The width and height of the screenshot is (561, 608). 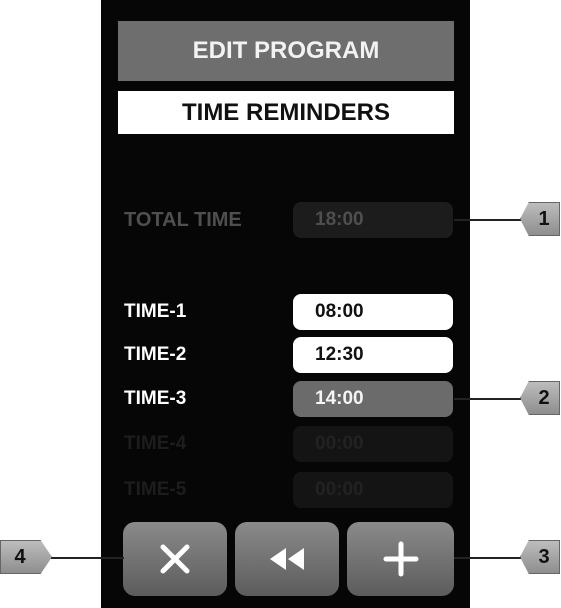 I want to click on close-icon, so click(x=175, y=559).